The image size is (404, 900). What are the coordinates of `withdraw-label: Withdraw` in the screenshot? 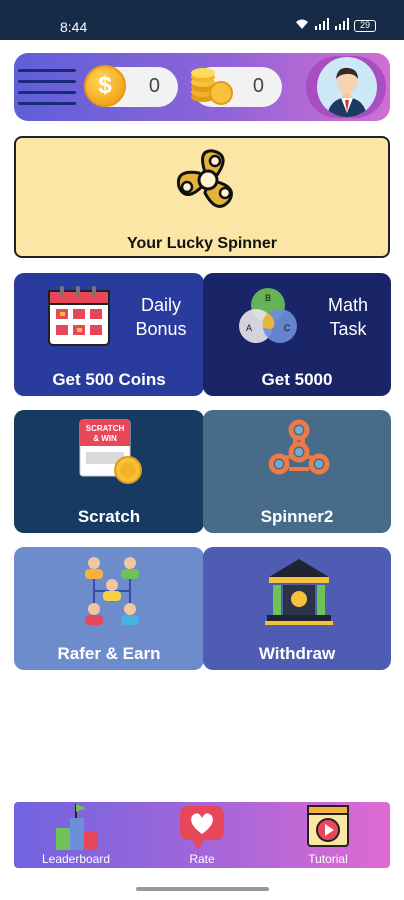 It's located at (297, 653).